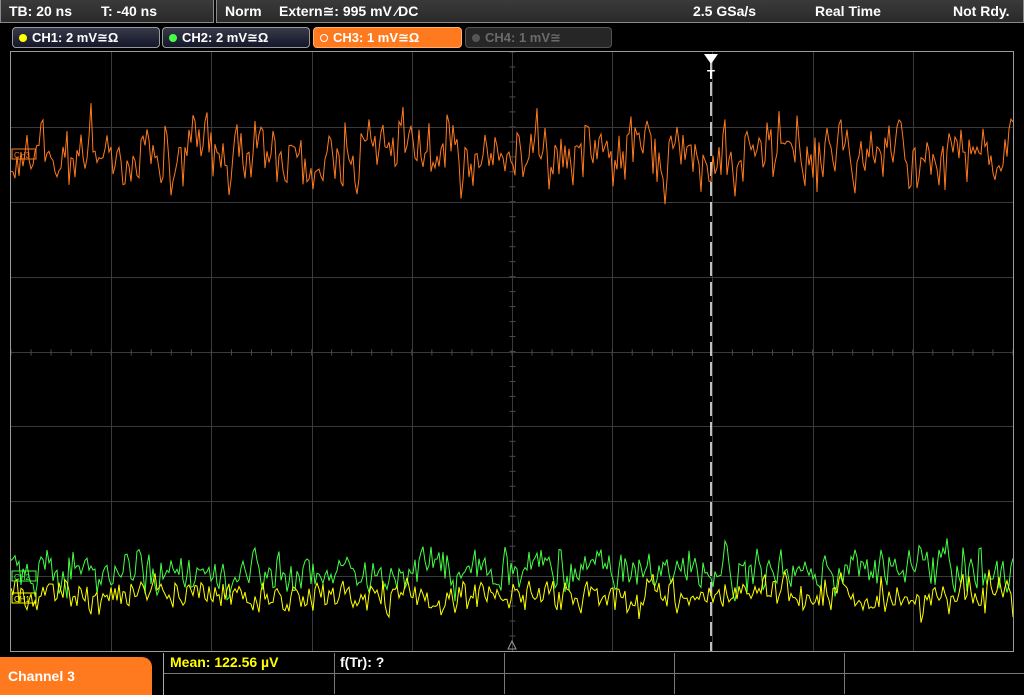 This screenshot has height=695, width=1024. Describe the element at coordinates (711, 74) in the screenshot. I see `trigger-marker-label: T` at that location.